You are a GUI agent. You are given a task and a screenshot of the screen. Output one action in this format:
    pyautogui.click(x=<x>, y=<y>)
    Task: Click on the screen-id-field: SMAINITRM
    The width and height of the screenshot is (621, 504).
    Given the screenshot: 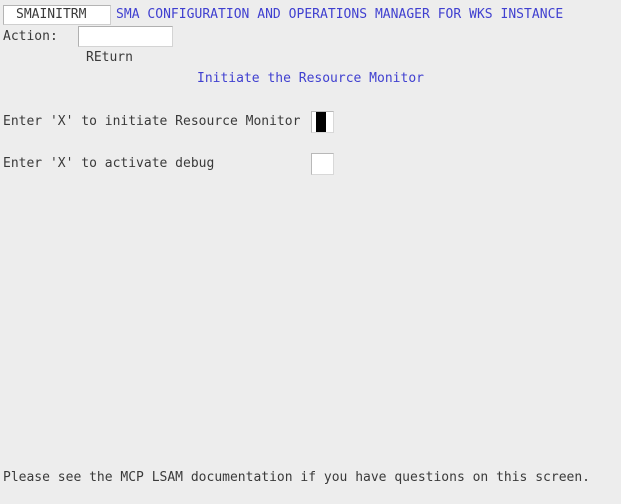 What is the action you would take?
    pyautogui.click(x=57, y=15)
    